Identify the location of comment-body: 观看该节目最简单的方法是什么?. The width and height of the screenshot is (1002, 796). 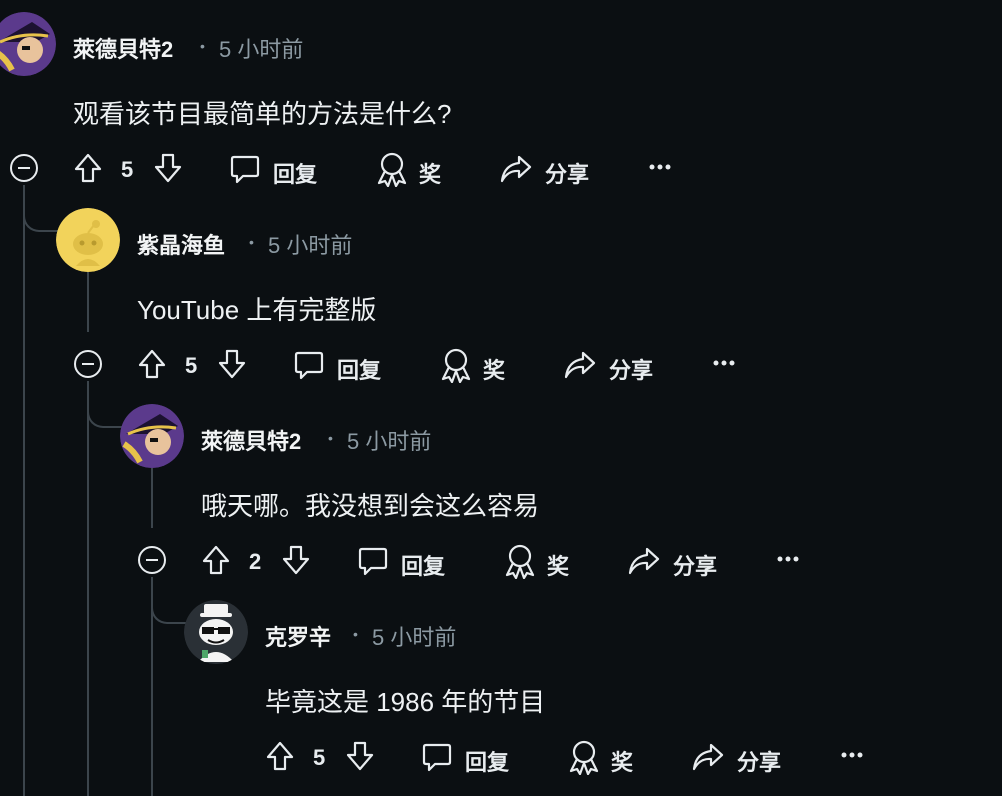
(262, 114).